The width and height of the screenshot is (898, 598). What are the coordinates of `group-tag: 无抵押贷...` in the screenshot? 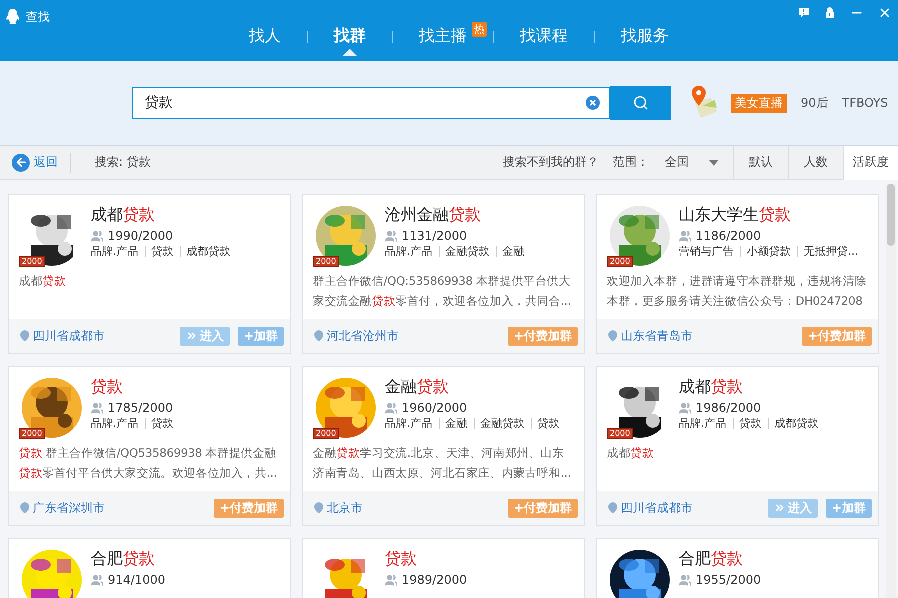 It's located at (830, 251).